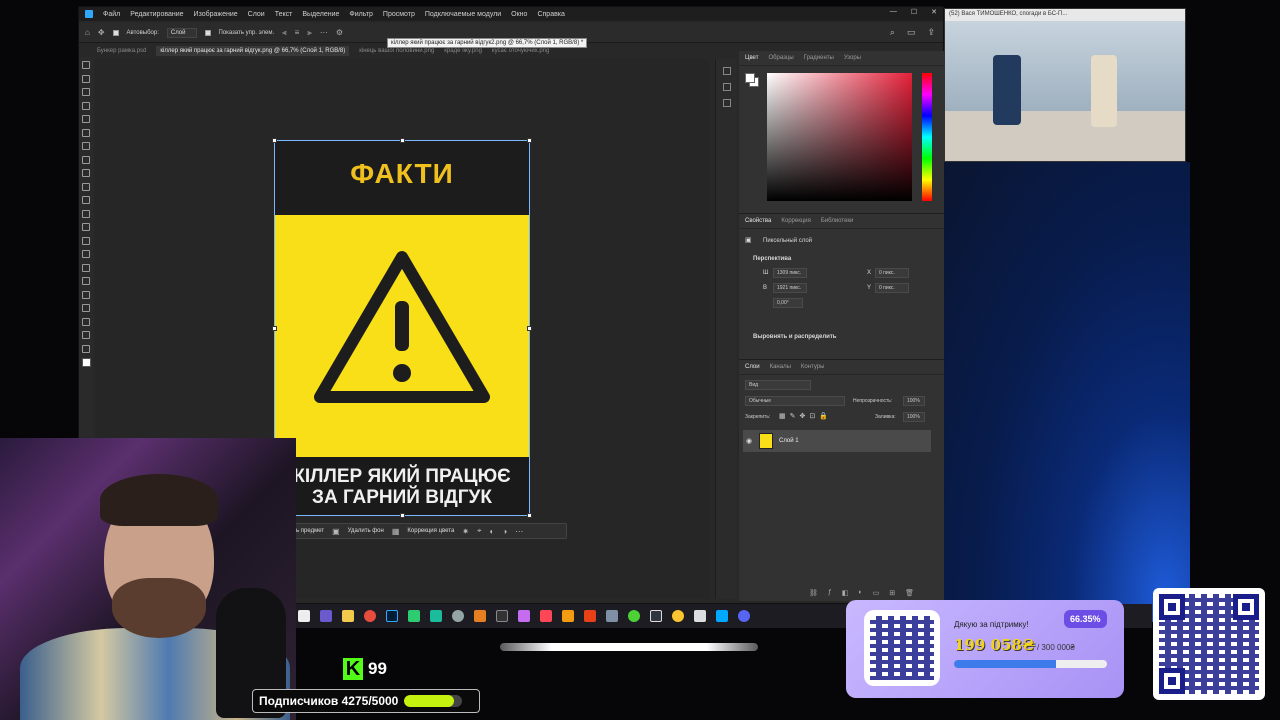 The image size is (1280, 720). Describe the element at coordinates (837, 221) in the screenshot. I see `tab-libraries: Библиотеки` at that location.